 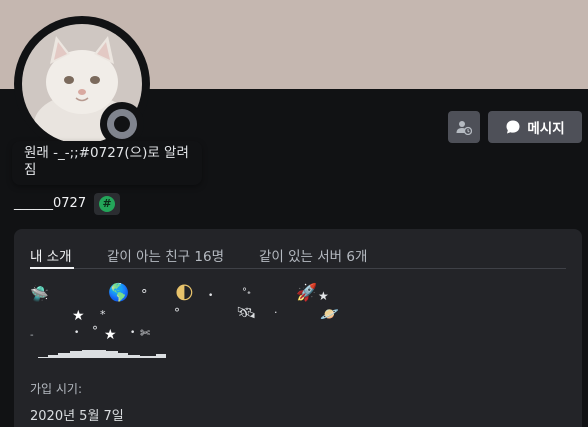 What do you see at coordinates (546, 129) in the screenshot?
I see `message-button-label: 메시지` at bounding box center [546, 129].